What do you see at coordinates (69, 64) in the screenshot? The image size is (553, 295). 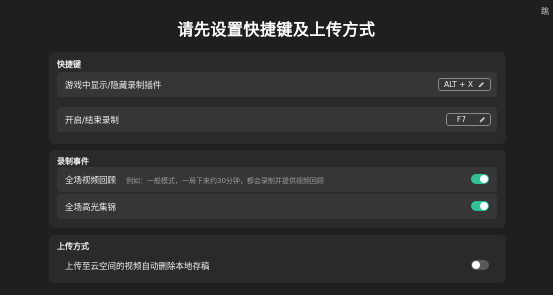 I see `section-title-hotkeys: 快捷键` at bounding box center [69, 64].